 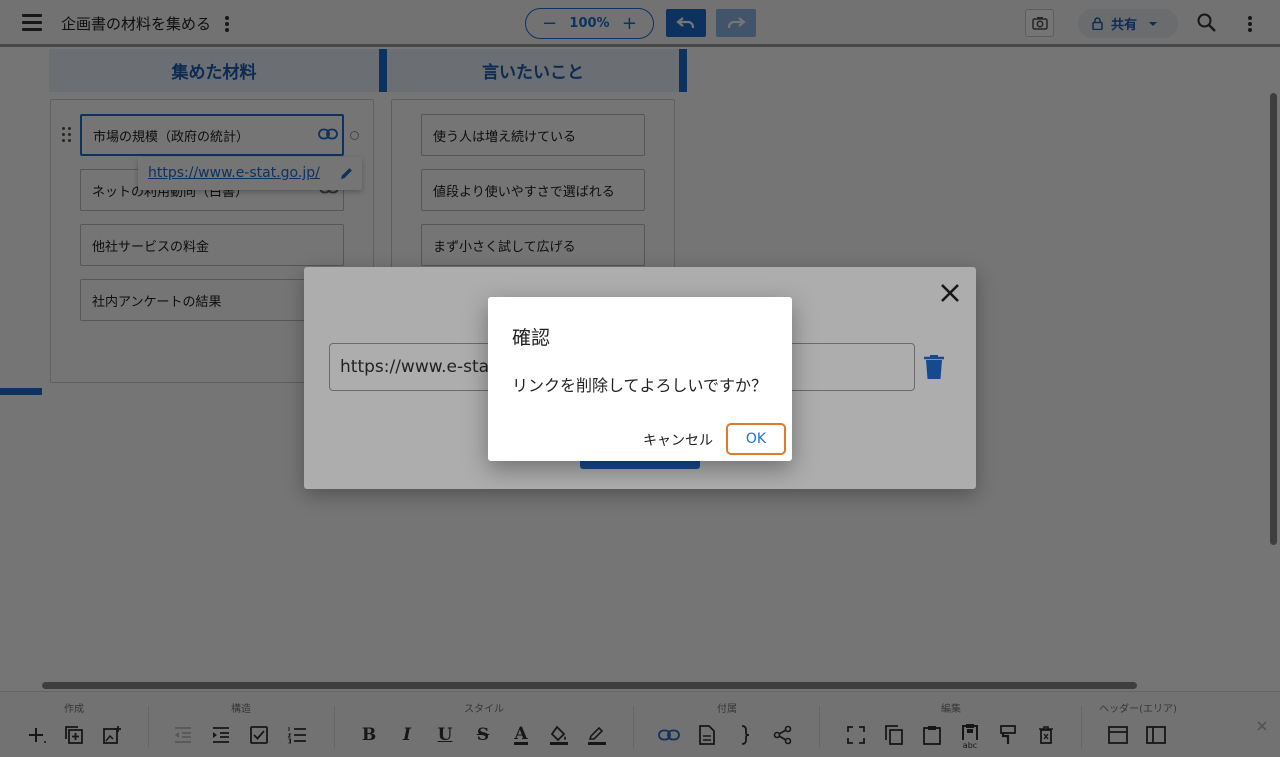 What do you see at coordinates (640, 385) in the screenshot?
I see `dialog-message: リンクを削除してよろしいですか？` at bounding box center [640, 385].